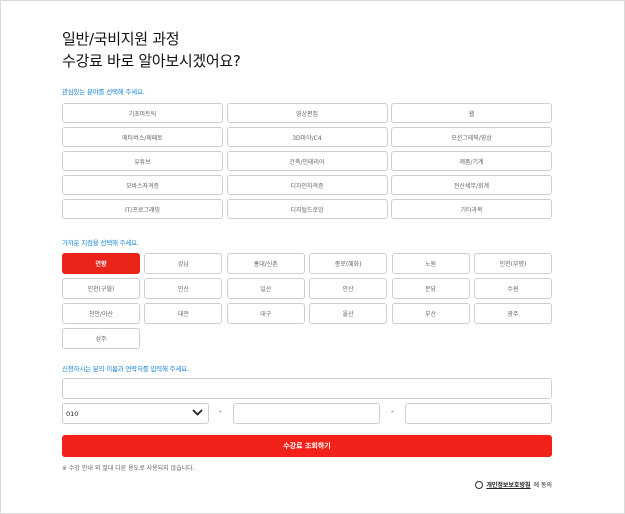 This screenshot has height=514, width=625. What do you see at coordinates (183, 288) in the screenshot?
I see `branch-option: 인신` at bounding box center [183, 288].